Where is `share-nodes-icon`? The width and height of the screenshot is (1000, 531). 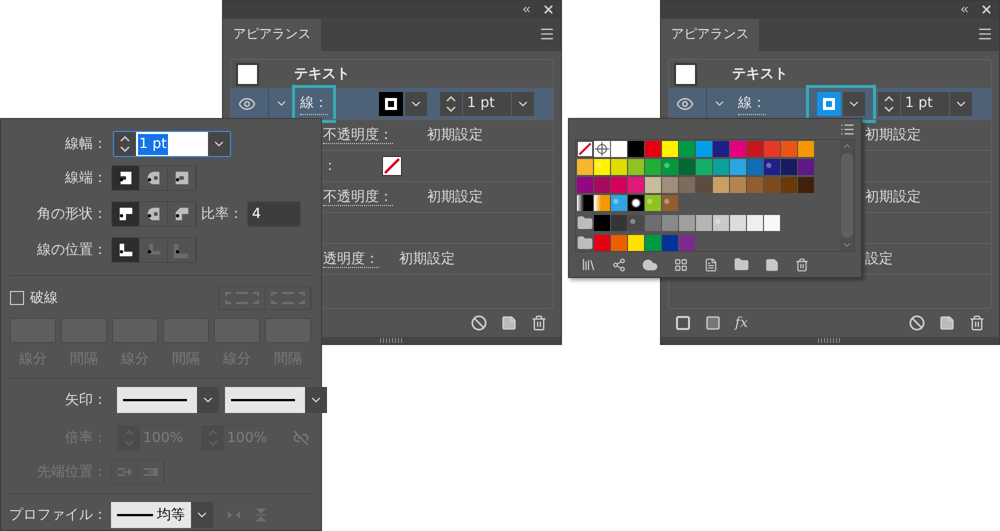 share-nodes-icon is located at coordinates (619, 265).